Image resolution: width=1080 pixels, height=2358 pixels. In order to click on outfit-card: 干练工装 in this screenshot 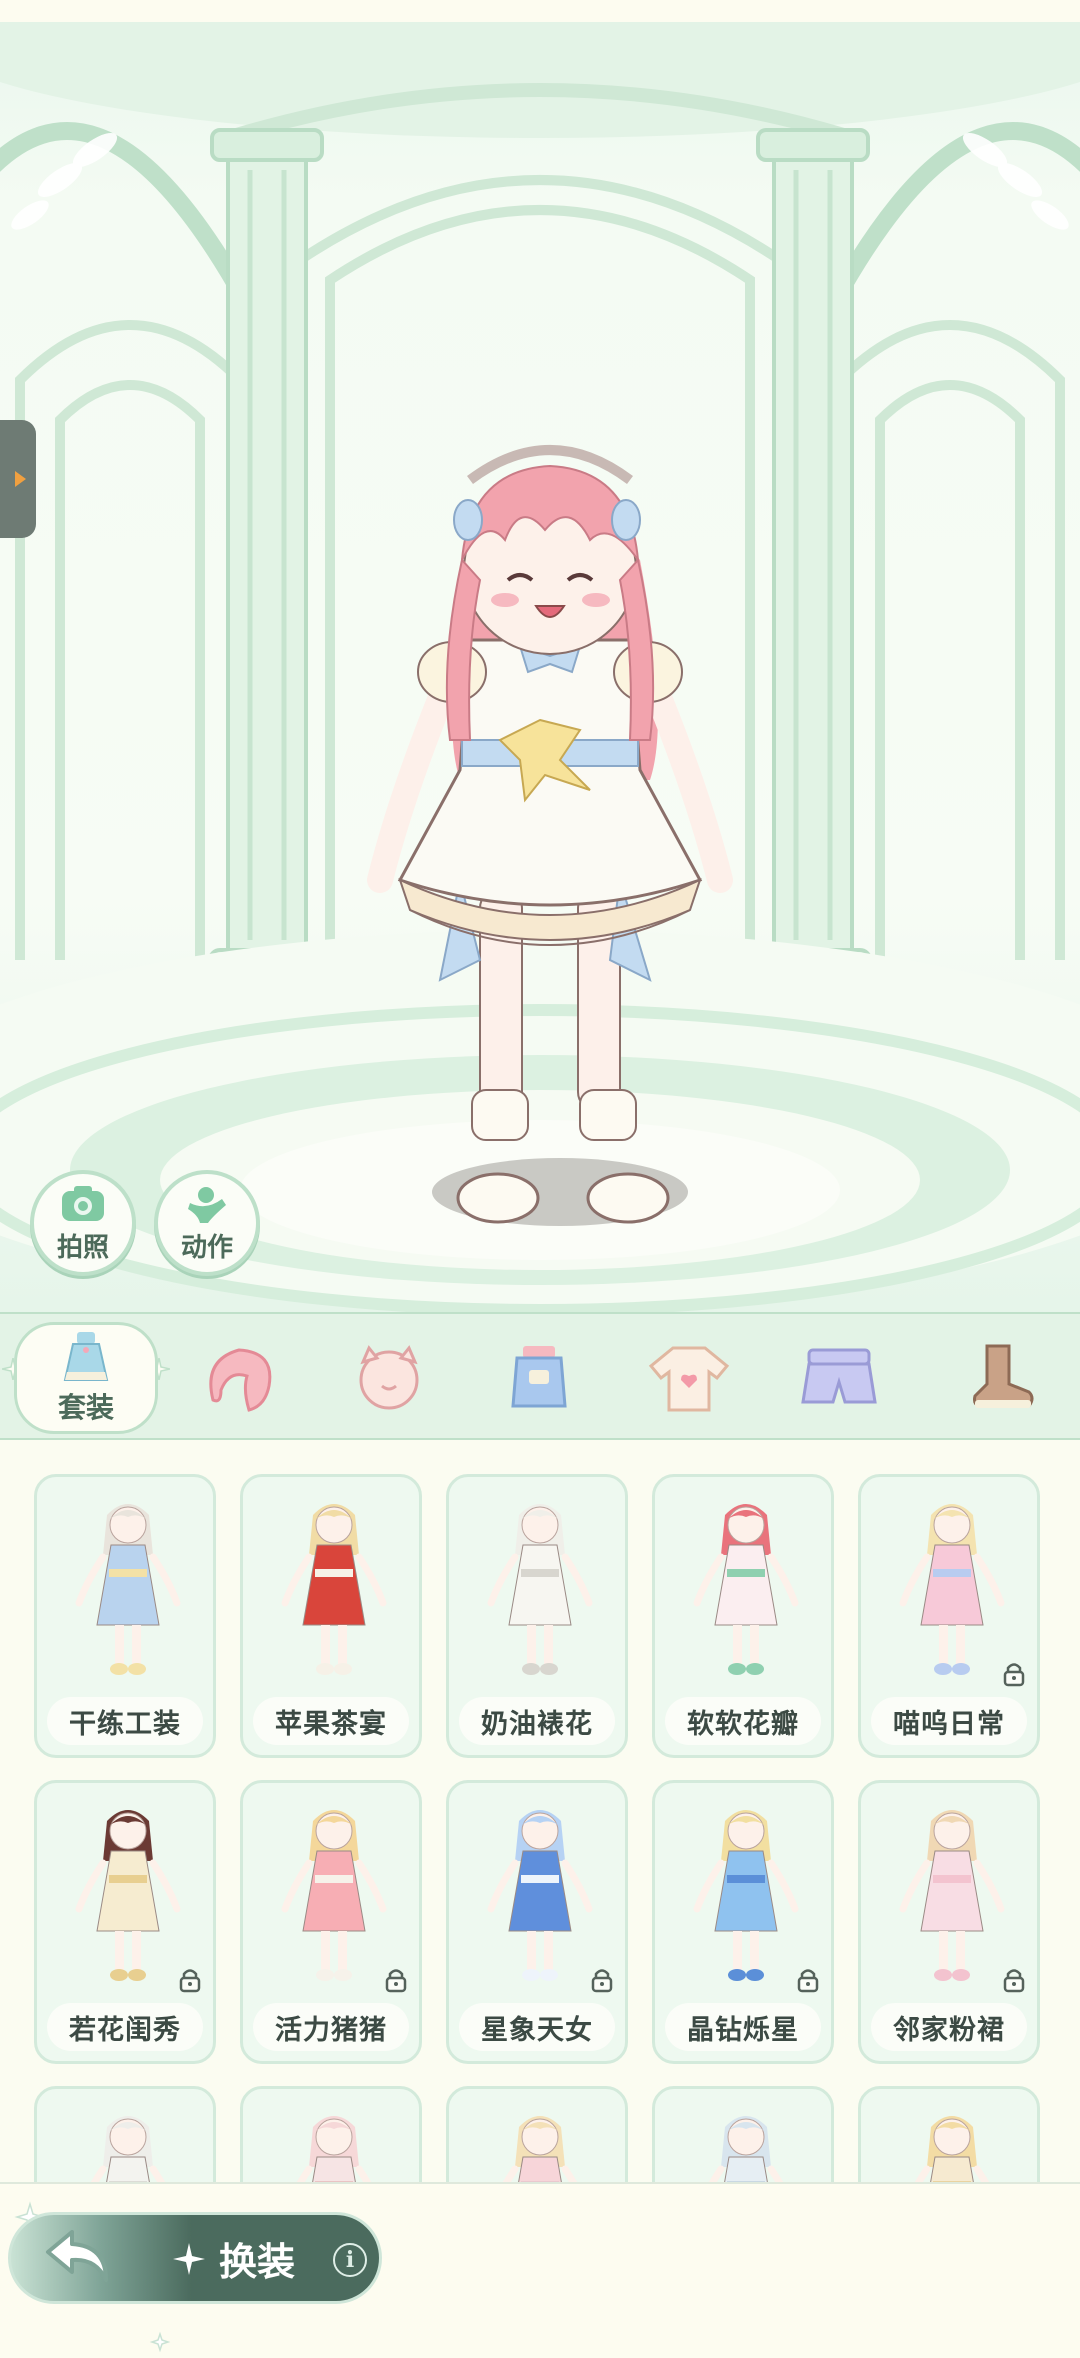, I will do `click(125, 1616)`.